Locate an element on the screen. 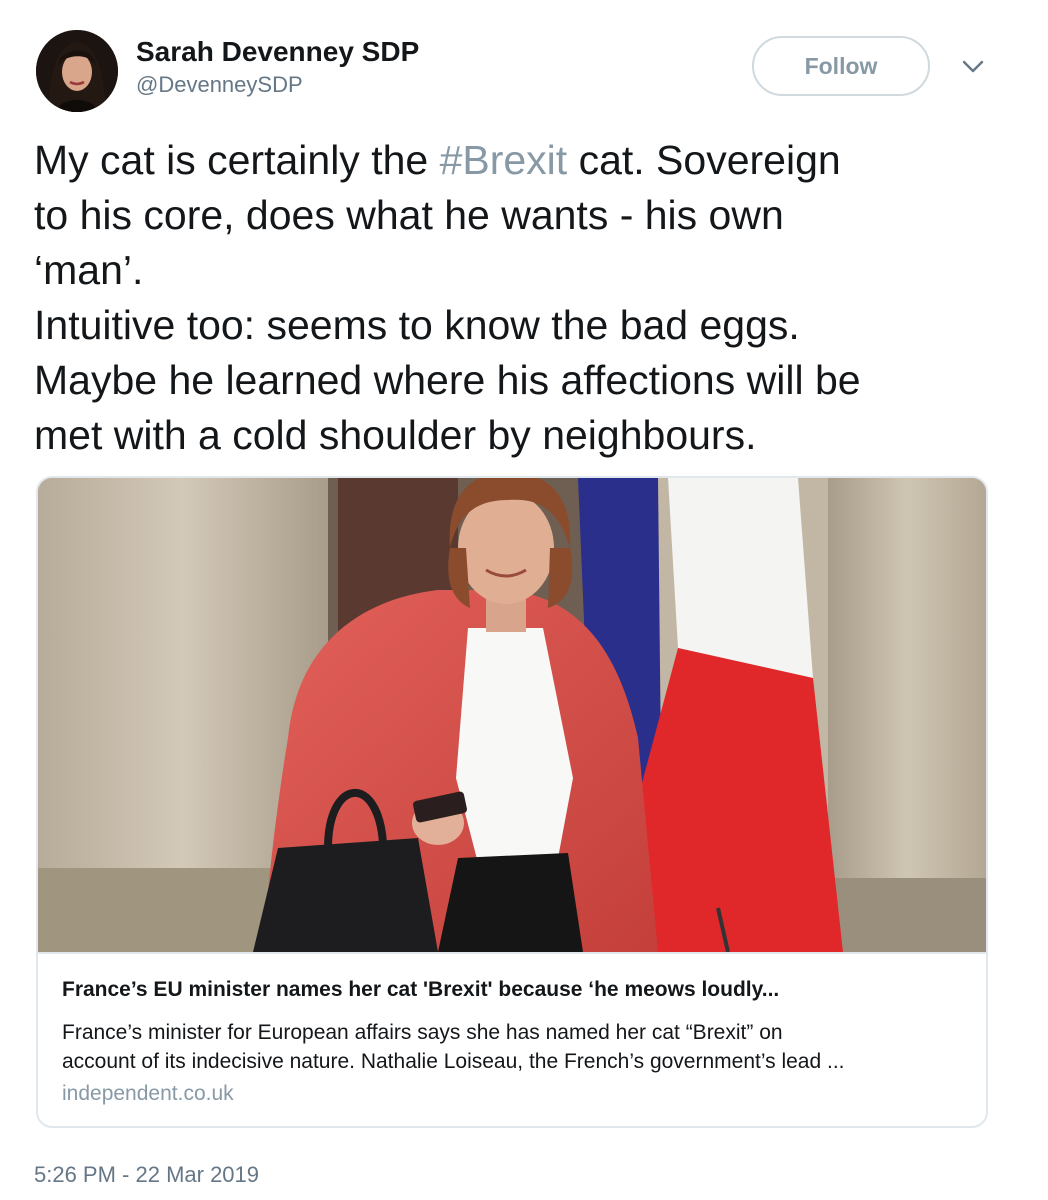  tweet-line: ‘man’. is located at coordinates (89, 270).